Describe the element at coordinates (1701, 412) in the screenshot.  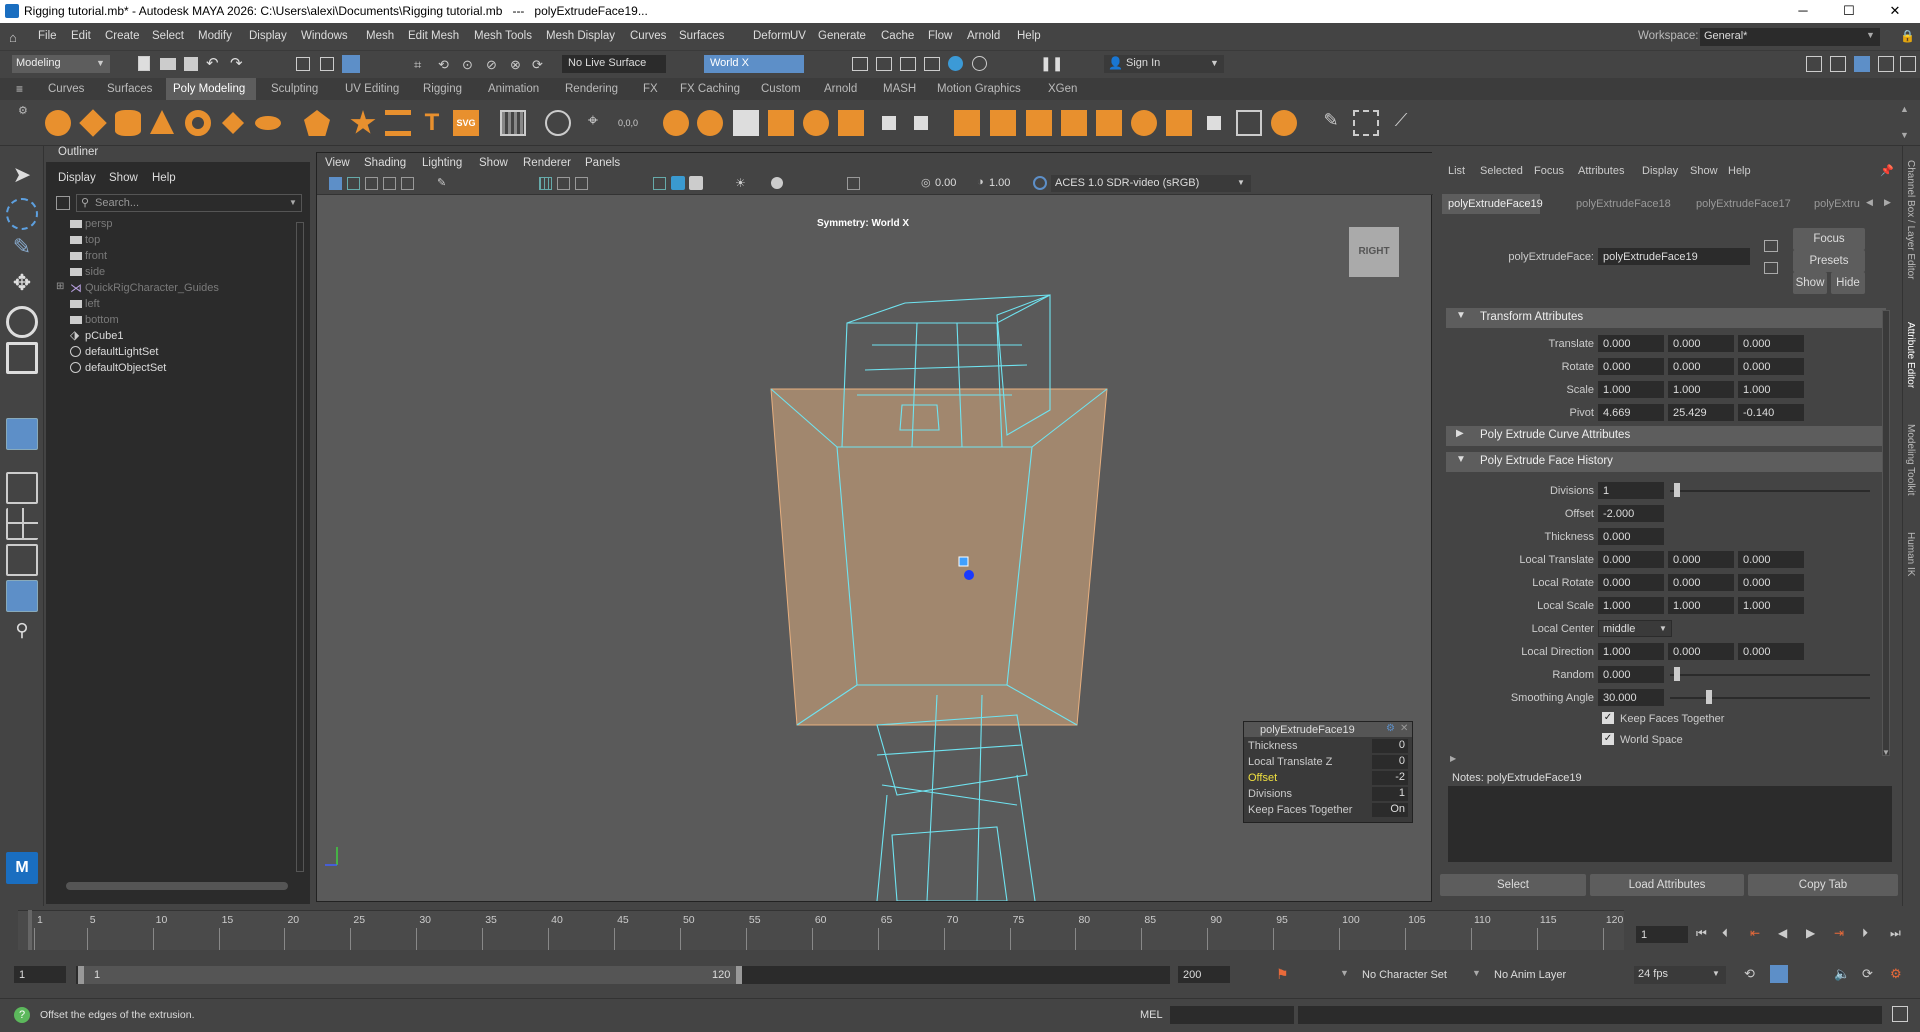
I see `pivot-y-field: 25.429` at that location.